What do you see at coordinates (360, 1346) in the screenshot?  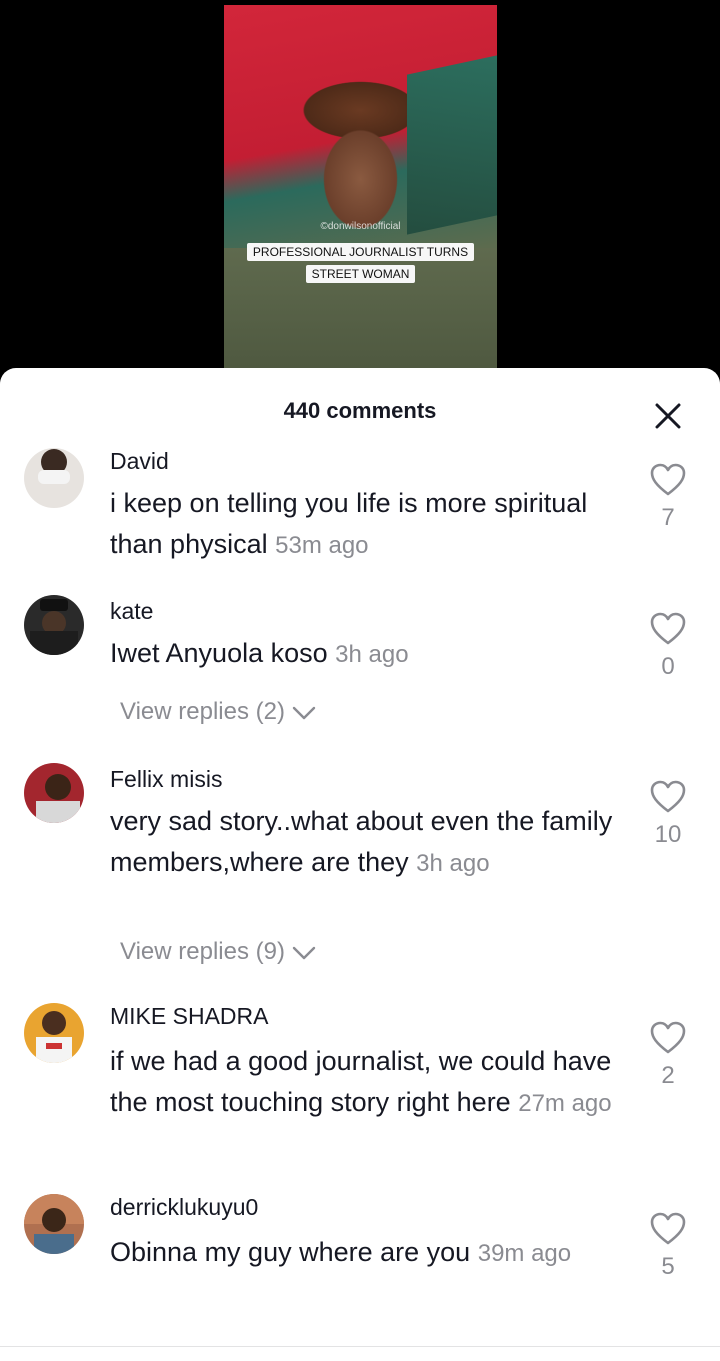 I see `divider` at bounding box center [360, 1346].